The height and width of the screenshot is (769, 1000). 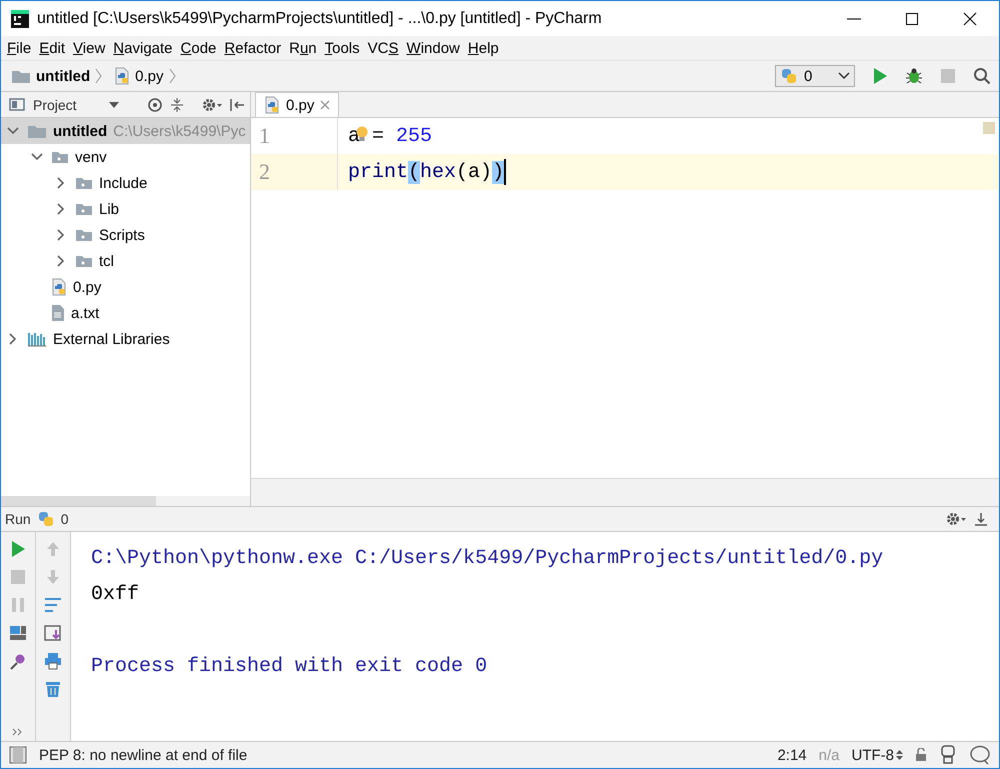 I want to click on editor-tab: 0.py, so click(x=297, y=104).